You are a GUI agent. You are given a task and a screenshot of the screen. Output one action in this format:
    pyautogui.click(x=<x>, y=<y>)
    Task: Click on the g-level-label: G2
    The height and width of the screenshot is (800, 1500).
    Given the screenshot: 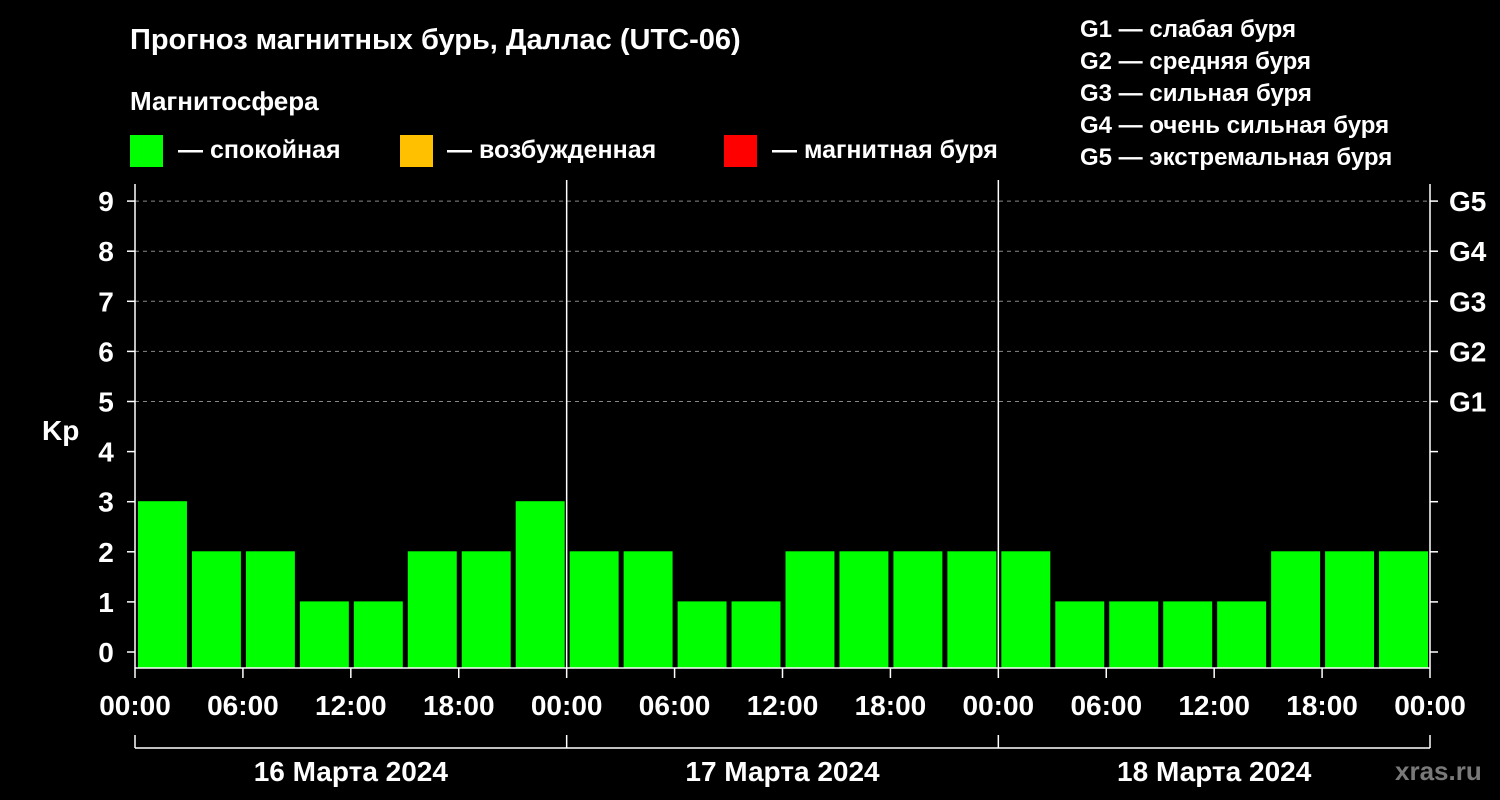 What is the action you would take?
    pyautogui.click(x=1467, y=351)
    